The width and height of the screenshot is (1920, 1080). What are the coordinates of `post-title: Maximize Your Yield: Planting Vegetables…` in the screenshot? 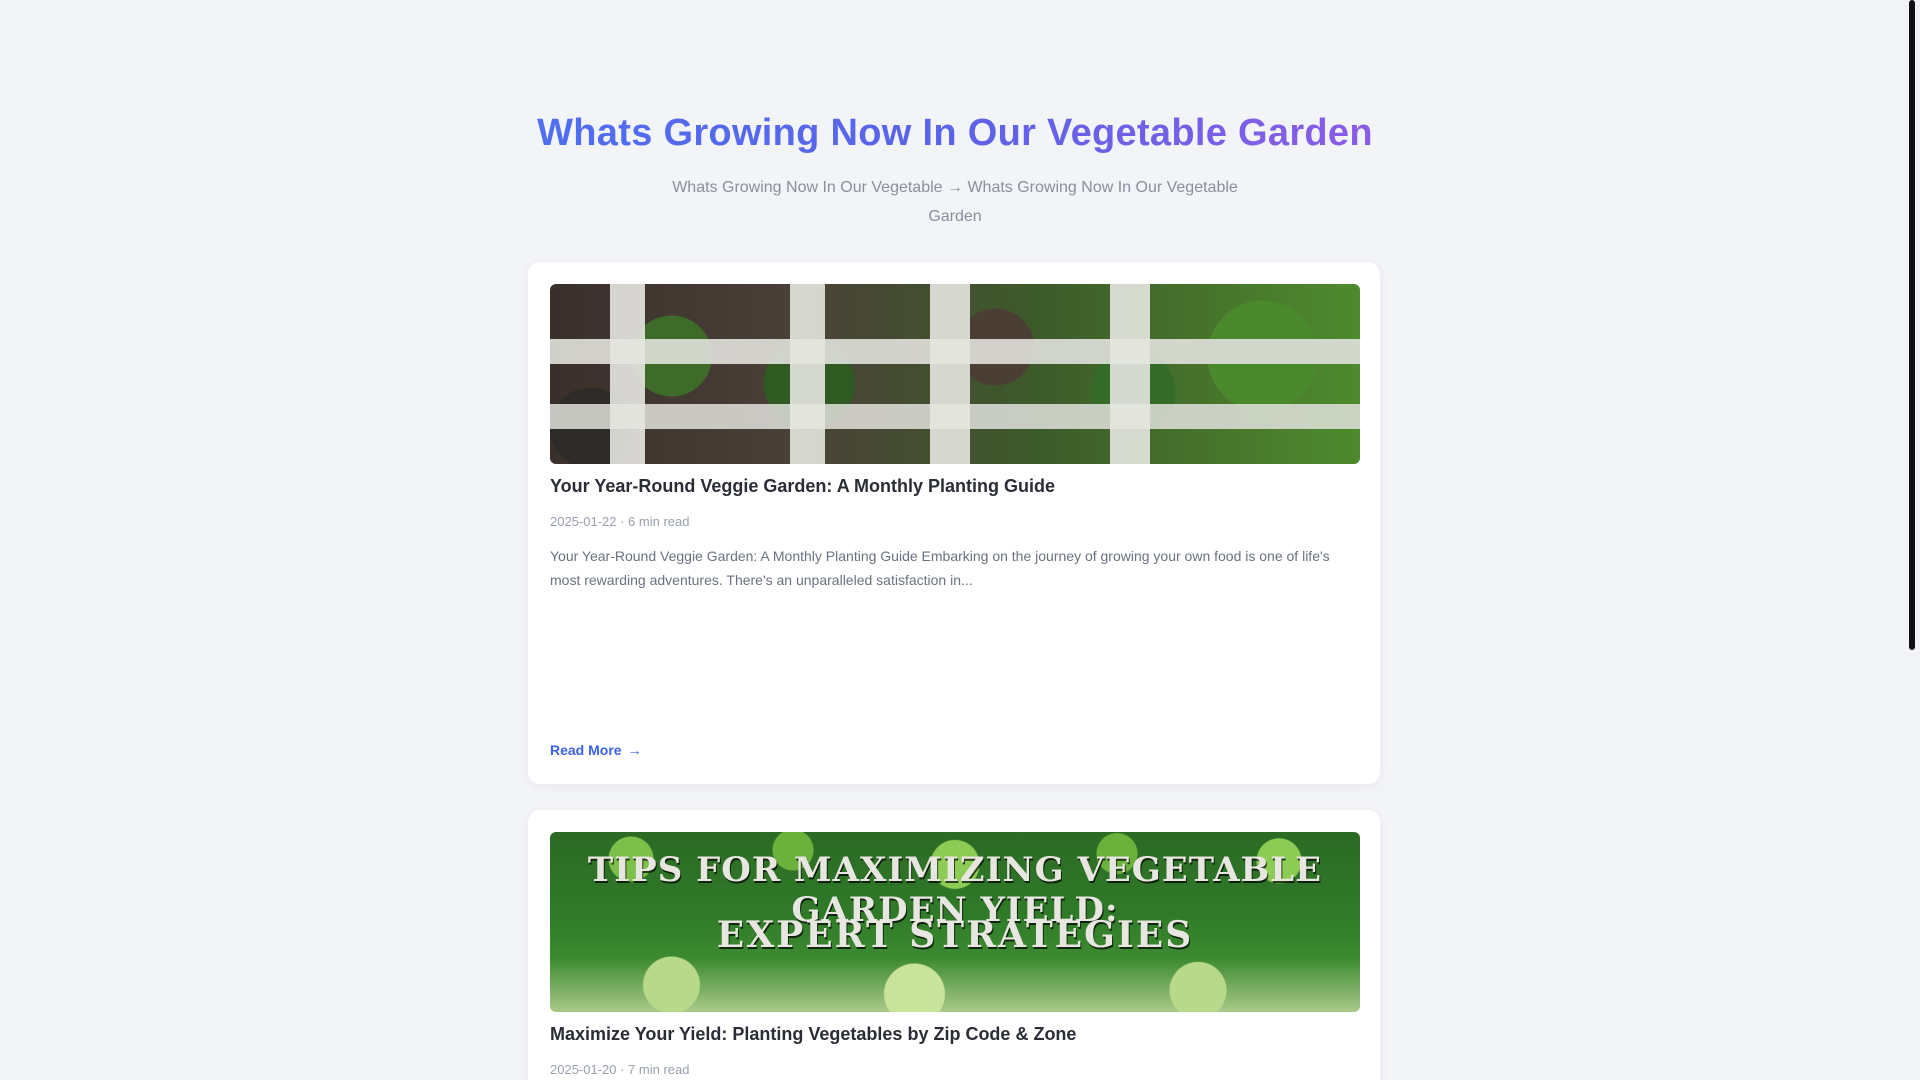 It's located at (813, 1034).